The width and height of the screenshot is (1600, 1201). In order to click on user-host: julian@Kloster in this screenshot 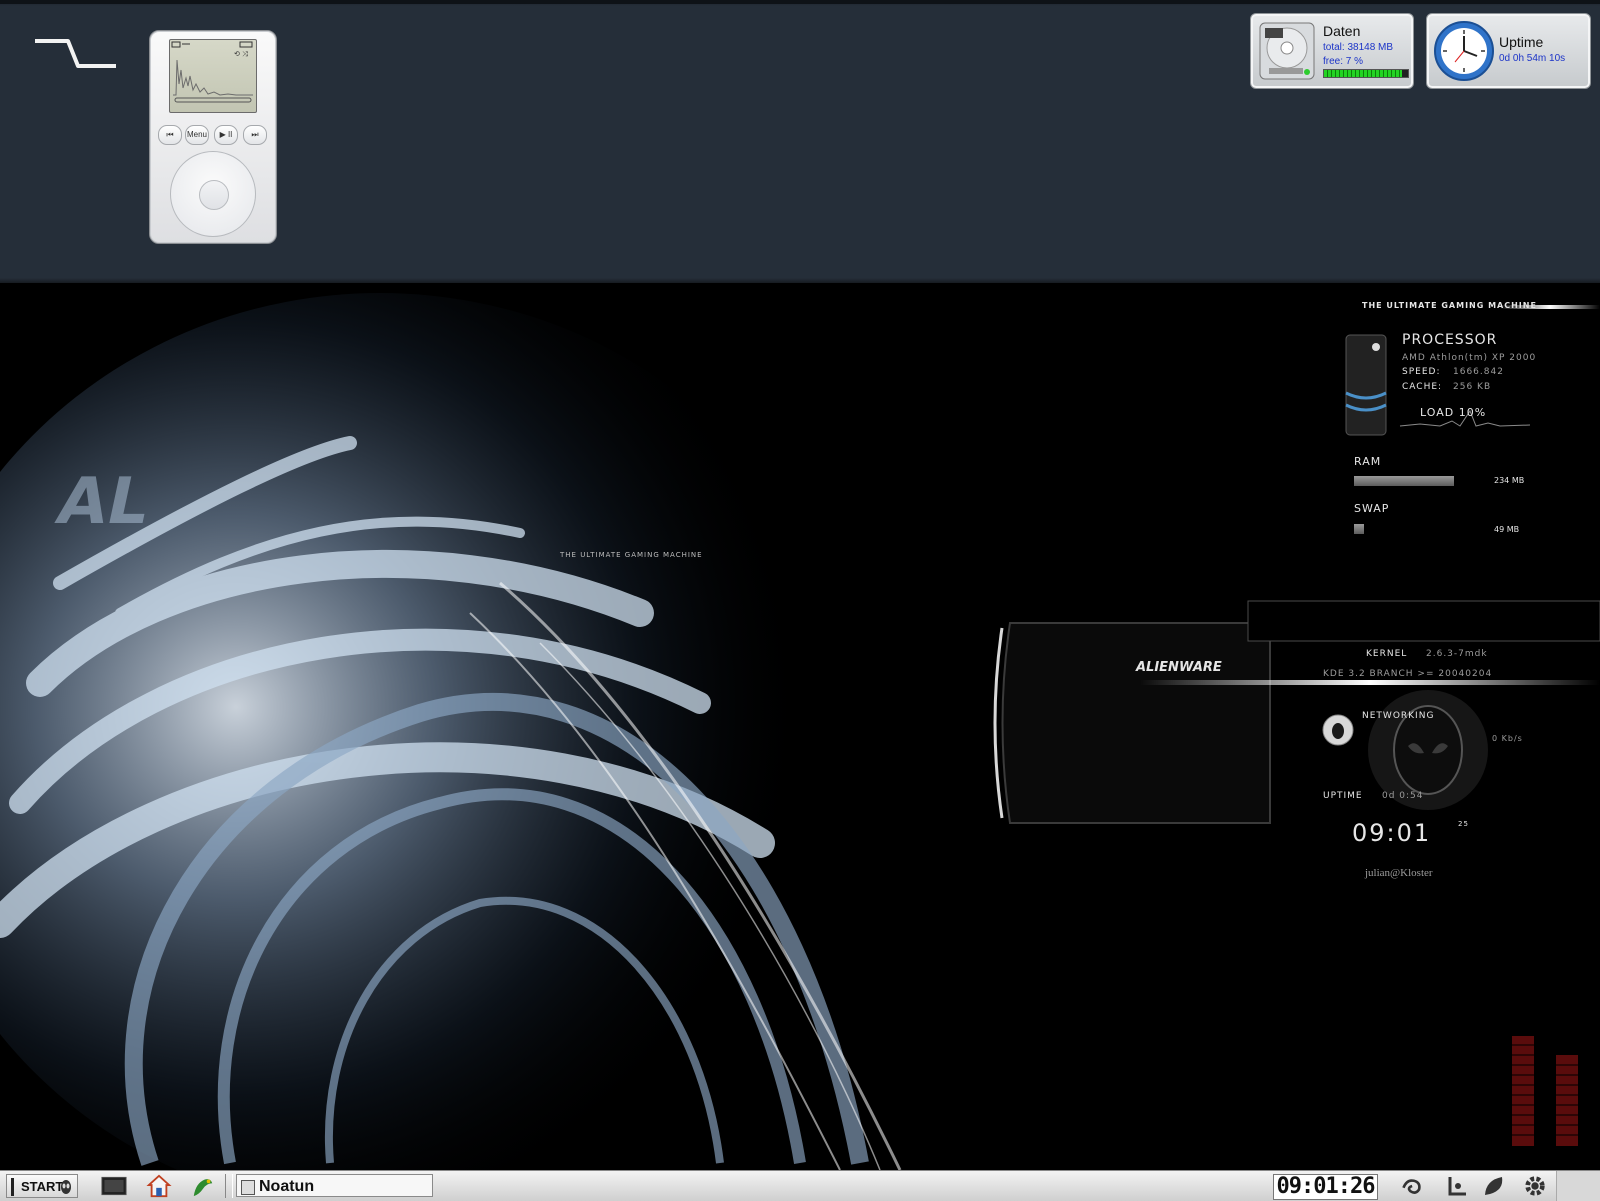, I will do `click(1399, 873)`.